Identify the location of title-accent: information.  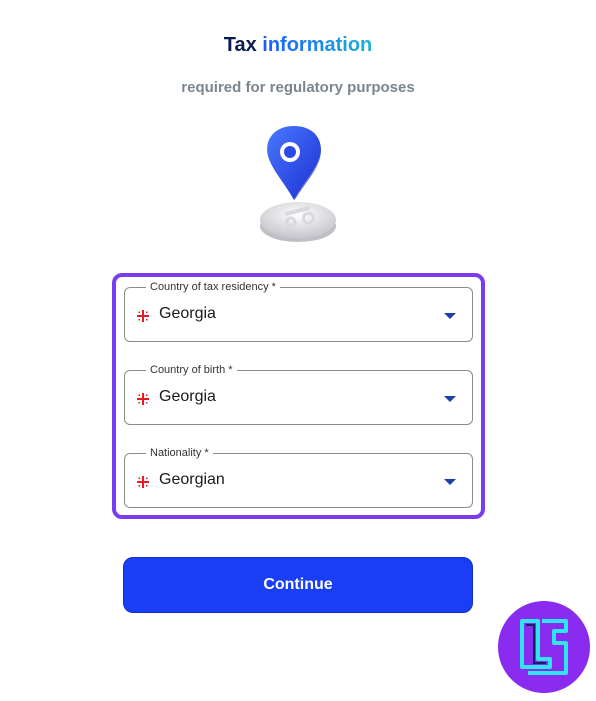
(317, 45).